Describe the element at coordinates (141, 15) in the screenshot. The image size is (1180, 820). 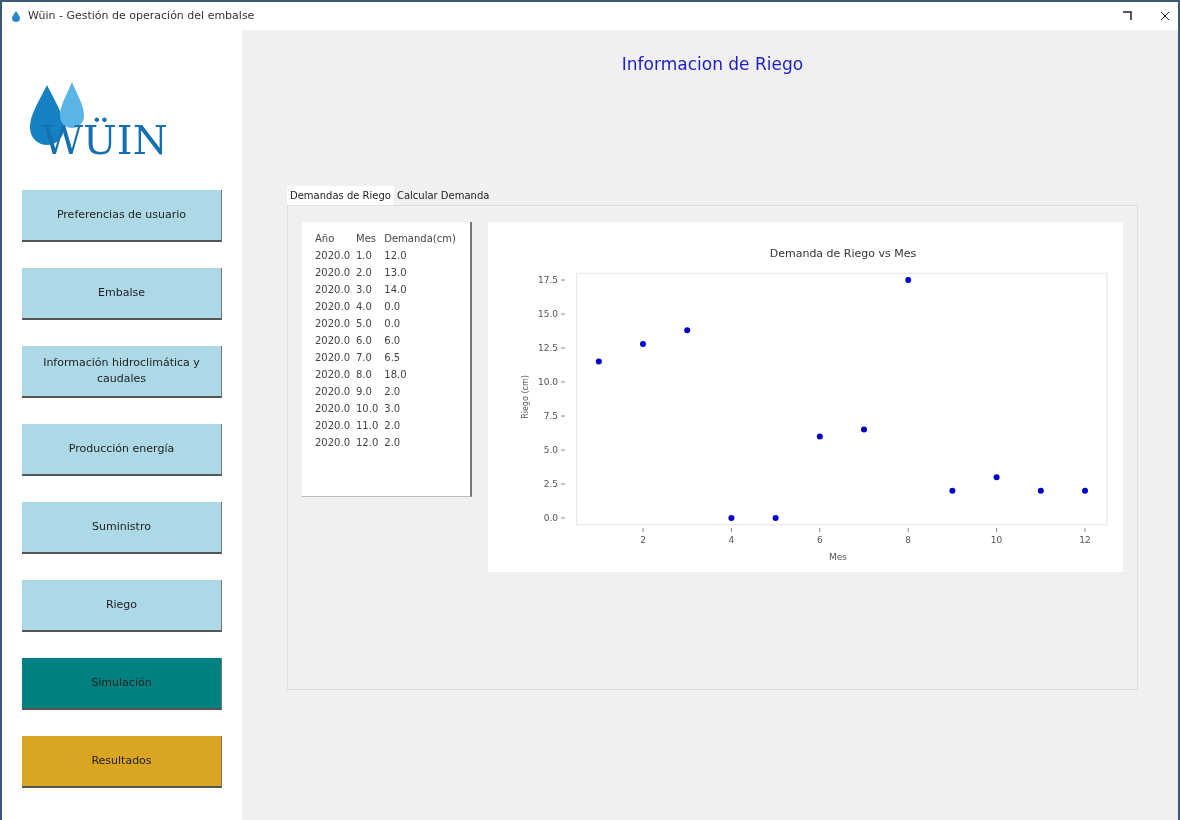
I see `window-title: Wüin - Gestión de operación del embalse` at that location.